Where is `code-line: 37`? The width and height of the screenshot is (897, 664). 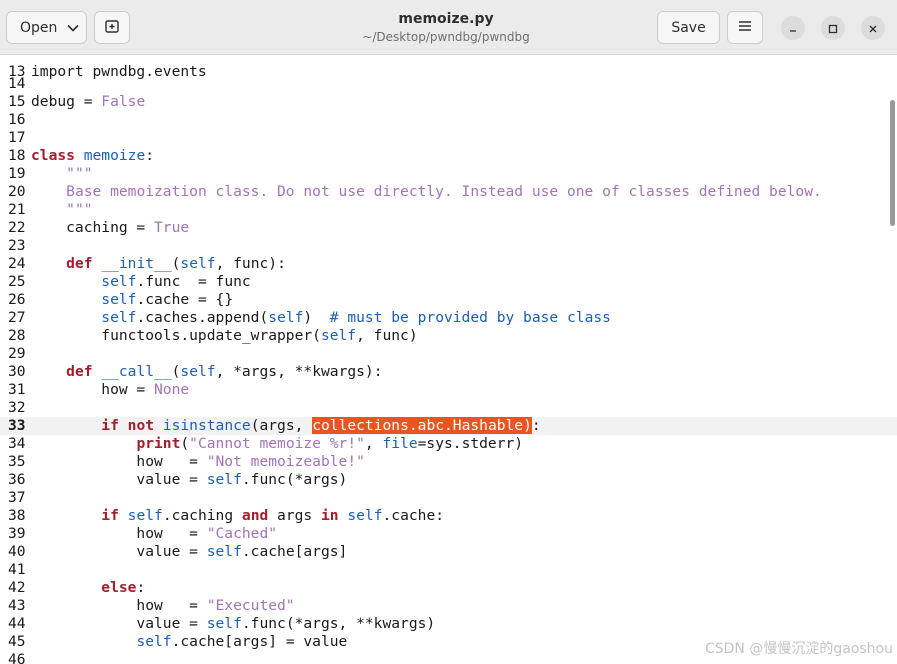 code-line: 37 is located at coordinates (448, 498).